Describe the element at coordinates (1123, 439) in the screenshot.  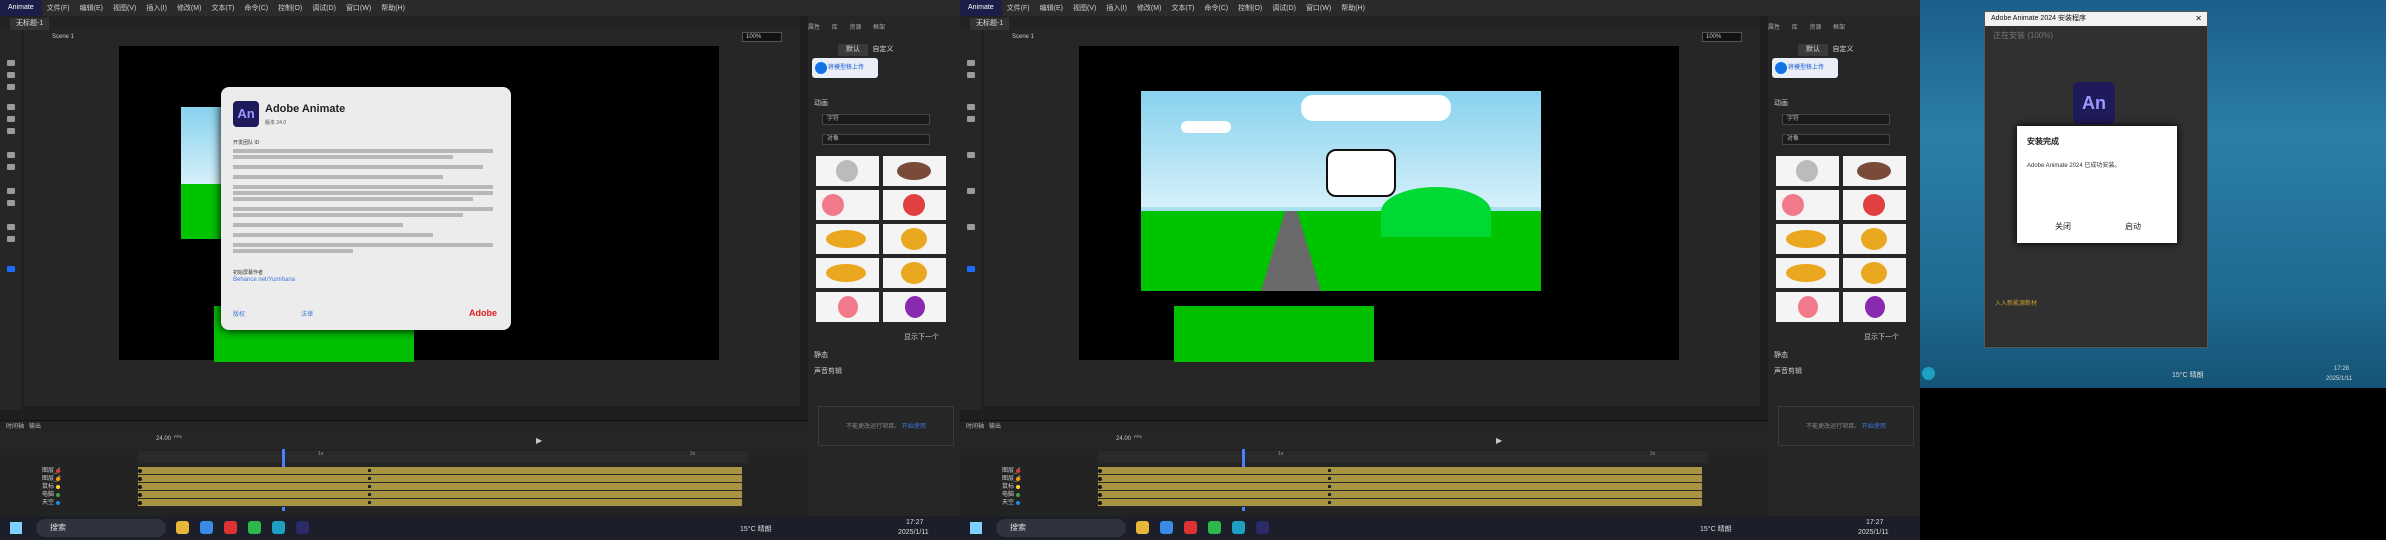
I see `fps-value: 24.00` at that location.